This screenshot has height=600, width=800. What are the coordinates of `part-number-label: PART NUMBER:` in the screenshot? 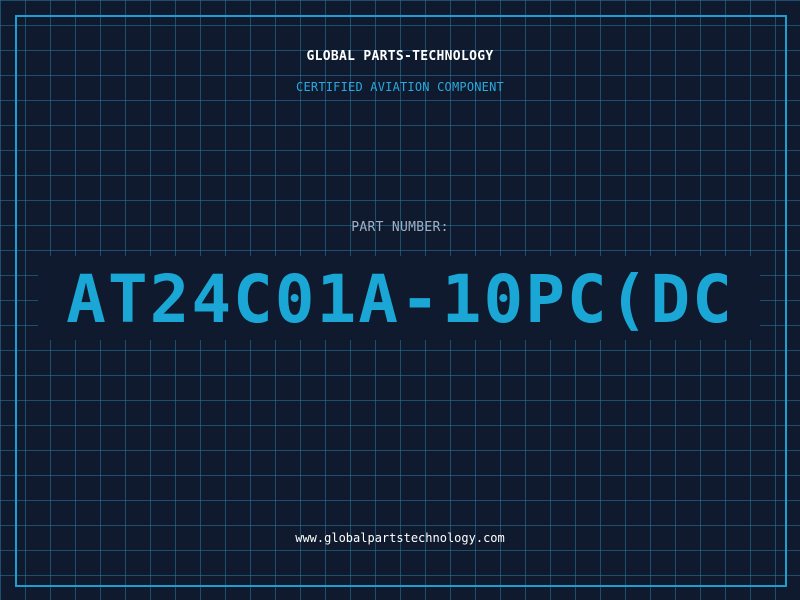 It's located at (400, 227).